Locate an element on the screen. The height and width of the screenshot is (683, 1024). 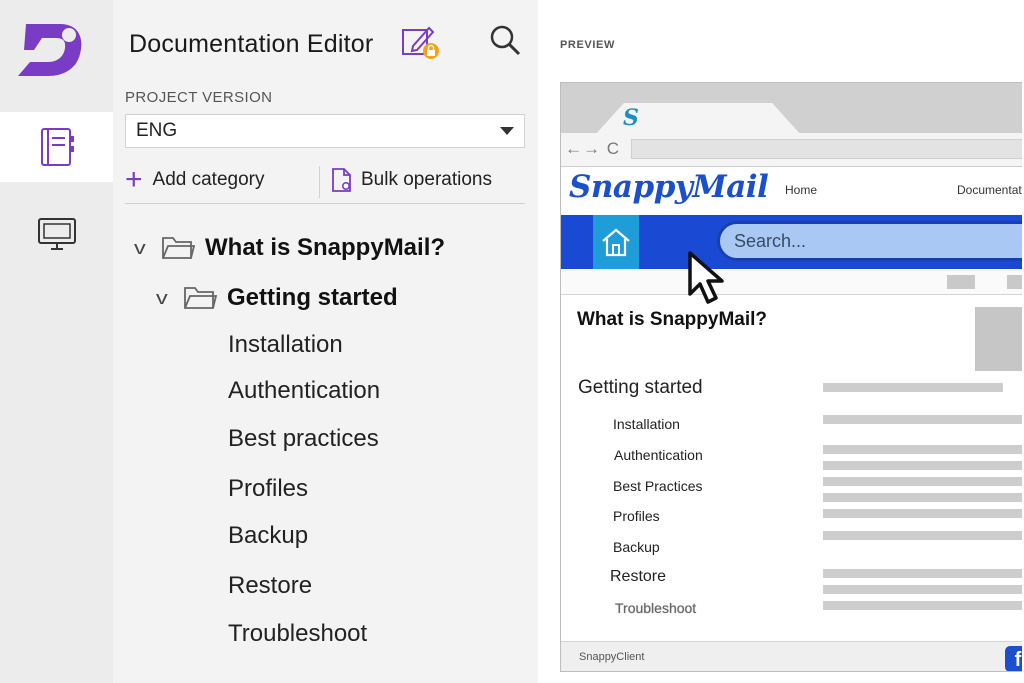
rail-docs-button is located at coordinates (56, 147).